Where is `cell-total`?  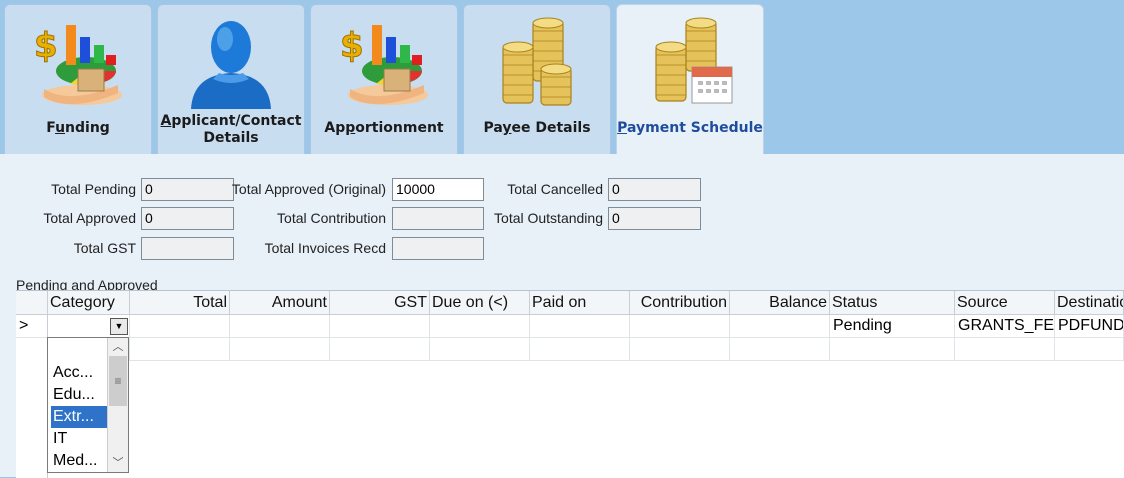
cell-total is located at coordinates (180, 326).